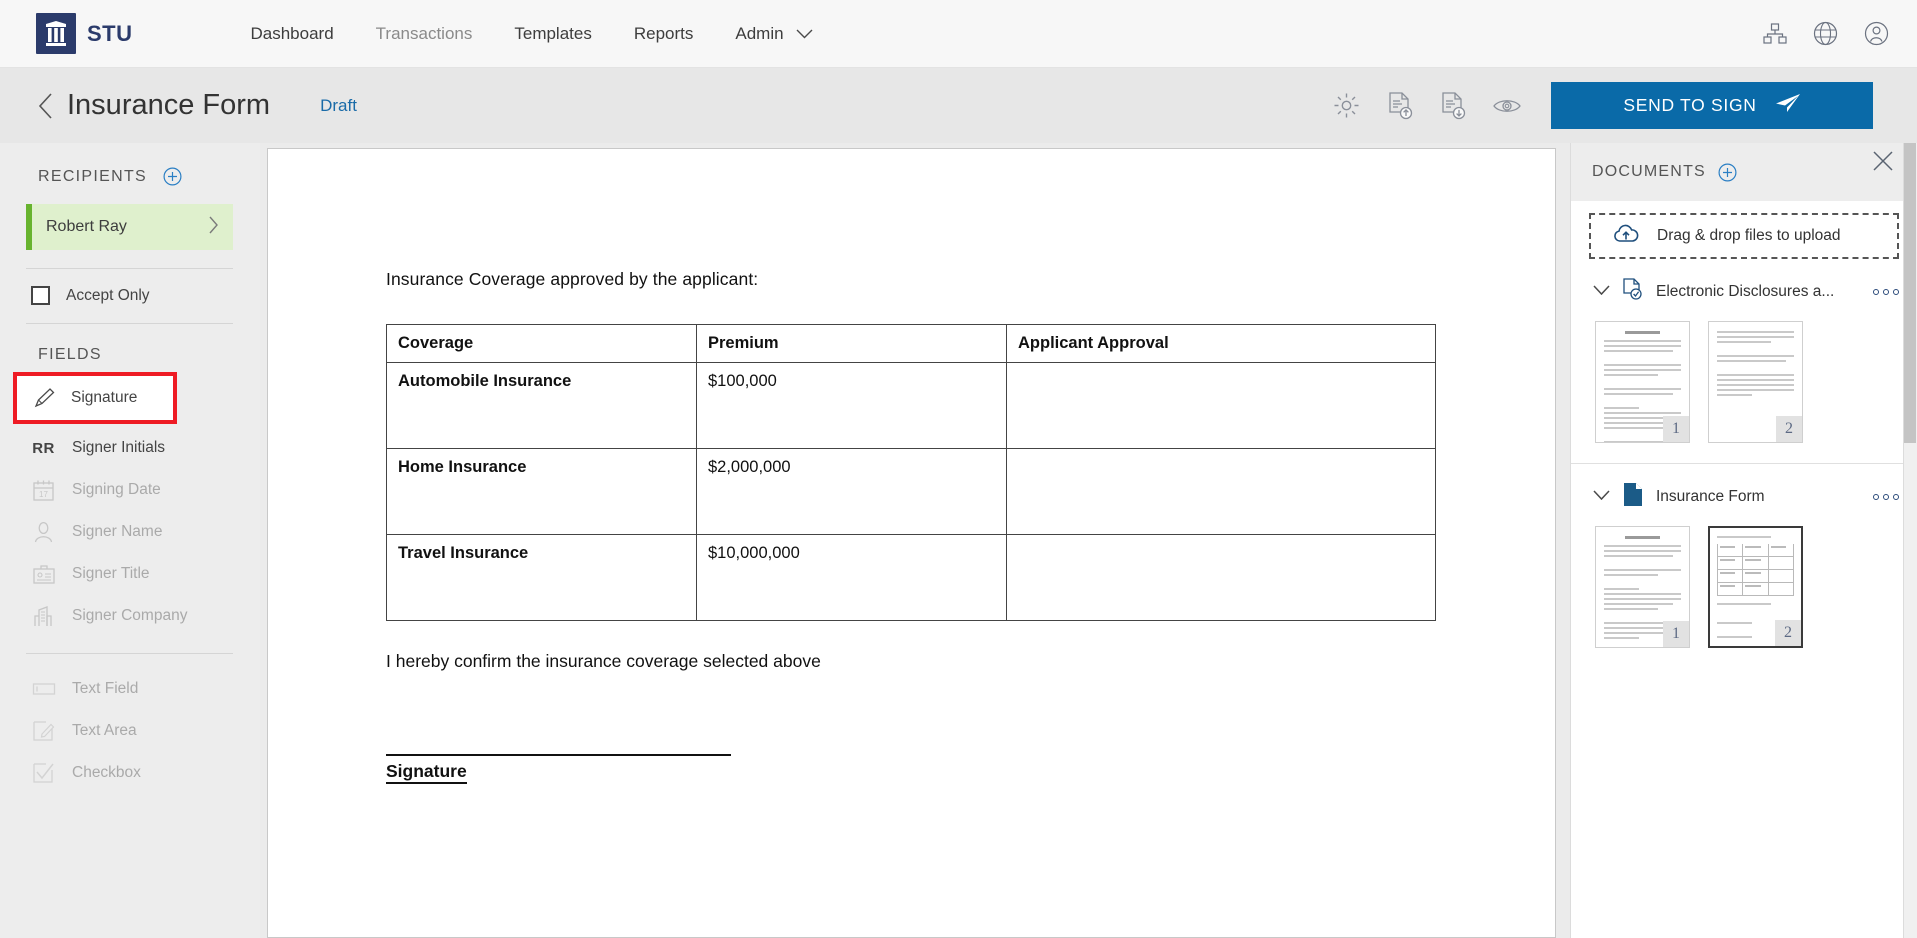  Describe the element at coordinates (292, 34) in the screenshot. I see `nav-link-dashboard: Dashboard` at that location.